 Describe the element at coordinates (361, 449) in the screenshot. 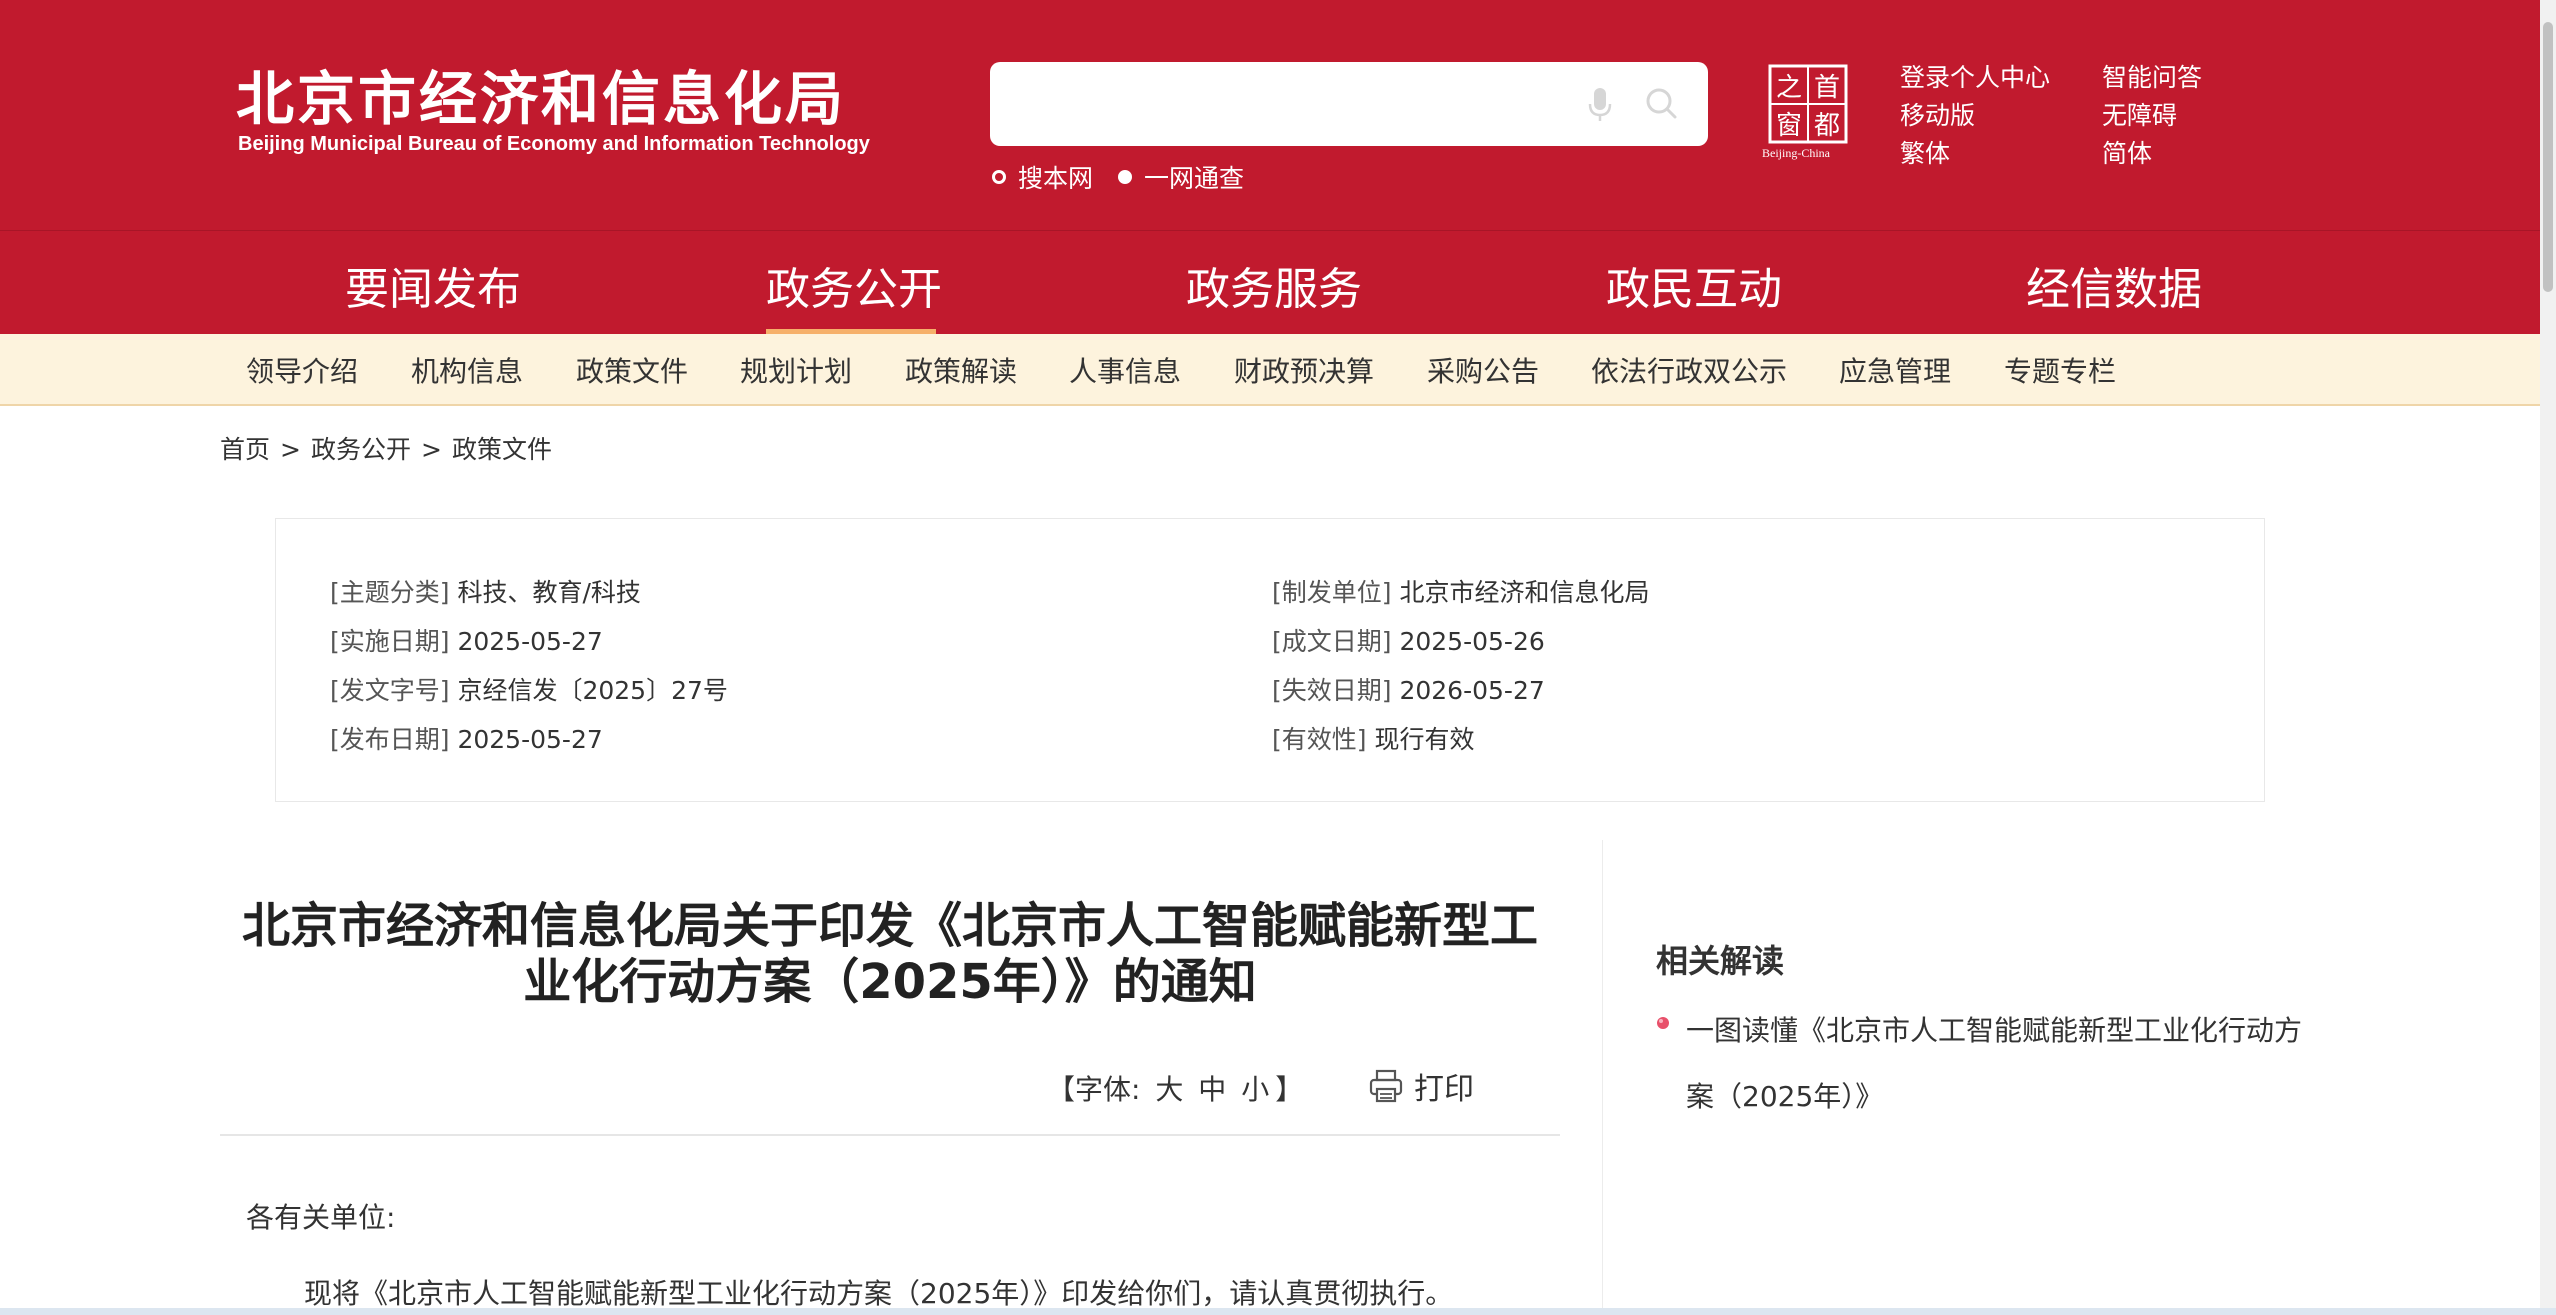

I see `breadcrumb-gov-affairs: 政务公开` at that location.